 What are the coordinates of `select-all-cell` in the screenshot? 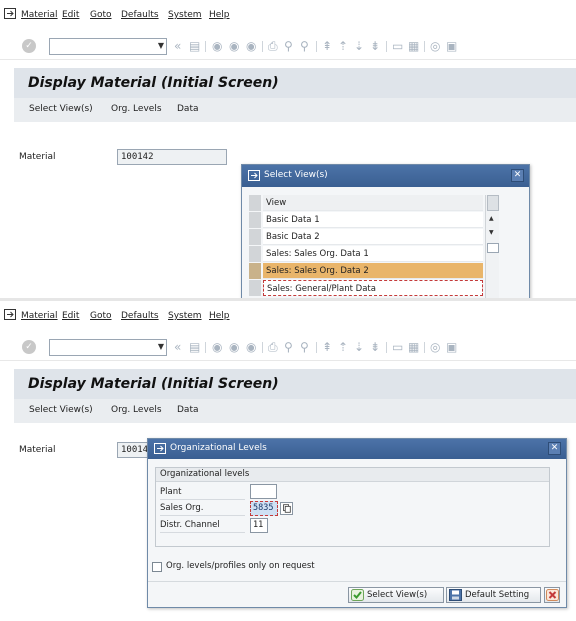 It's located at (255, 203).